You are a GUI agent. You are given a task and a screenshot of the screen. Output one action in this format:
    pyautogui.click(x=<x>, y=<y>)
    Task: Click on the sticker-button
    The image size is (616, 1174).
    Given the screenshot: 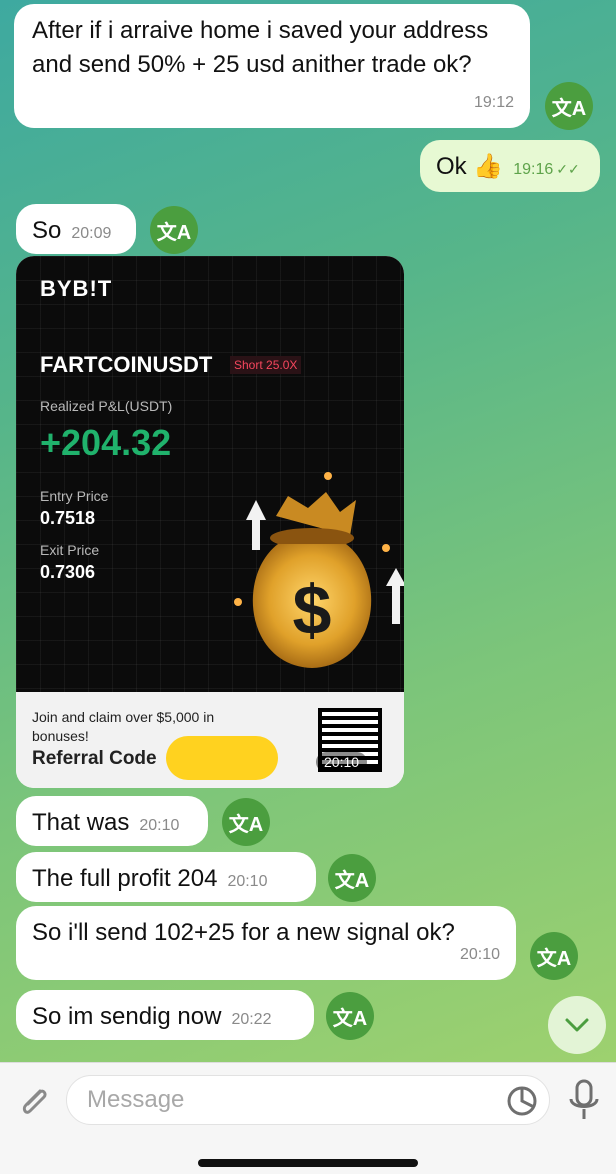 What is the action you would take?
    pyautogui.click(x=522, y=1101)
    